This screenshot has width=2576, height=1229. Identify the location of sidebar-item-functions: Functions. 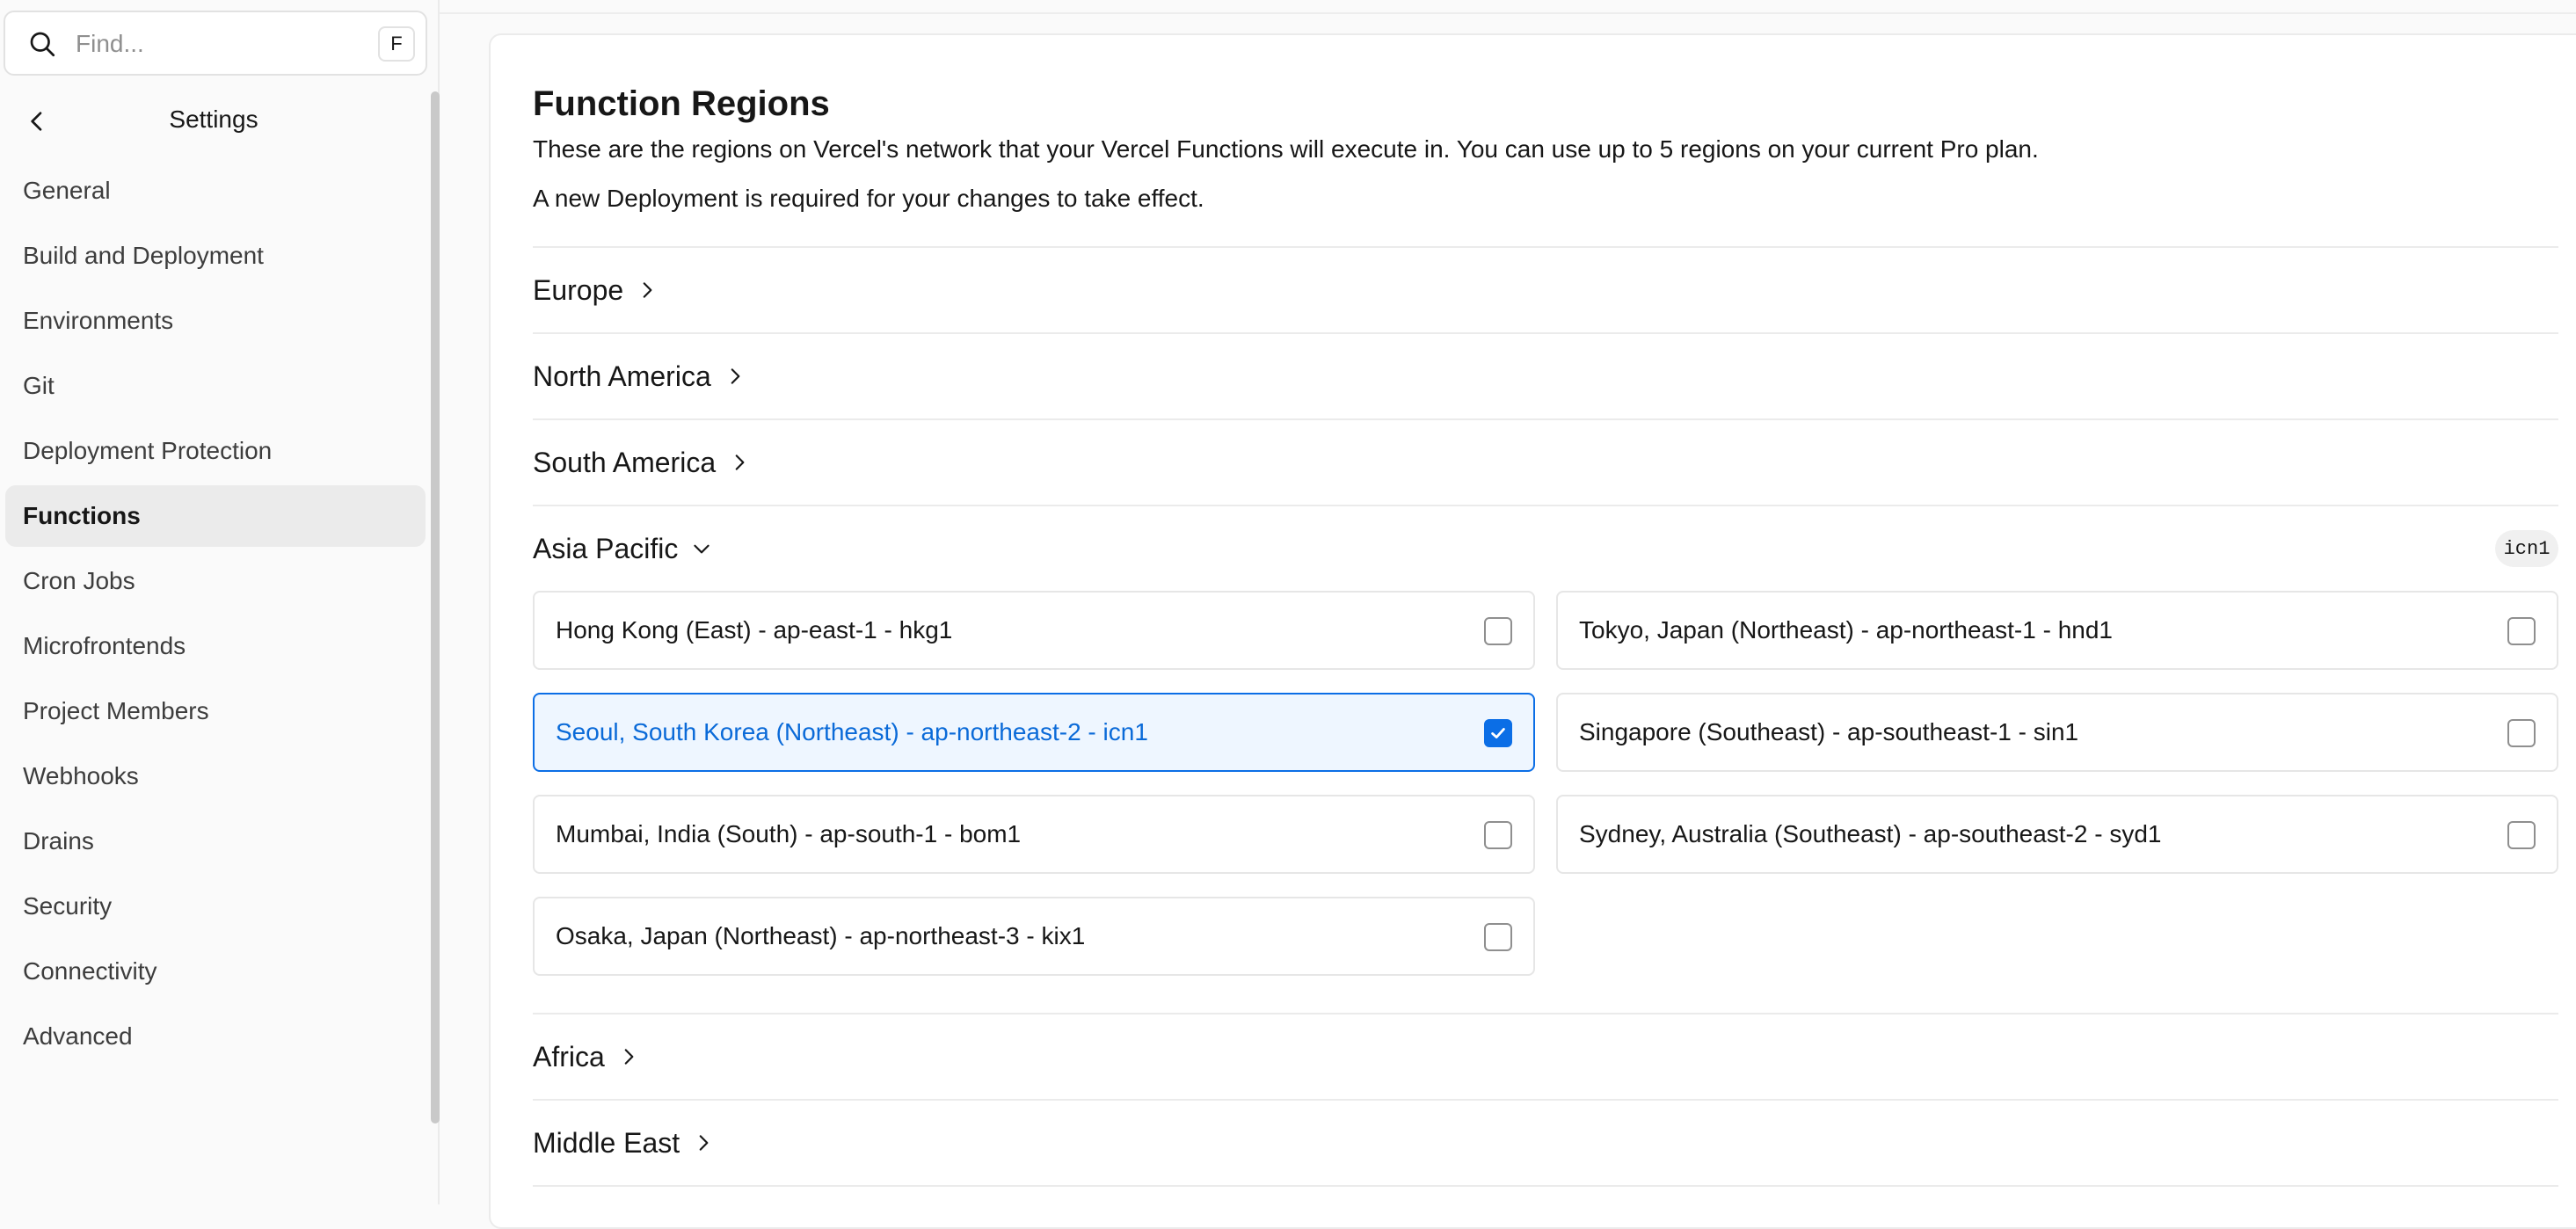
(215, 516).